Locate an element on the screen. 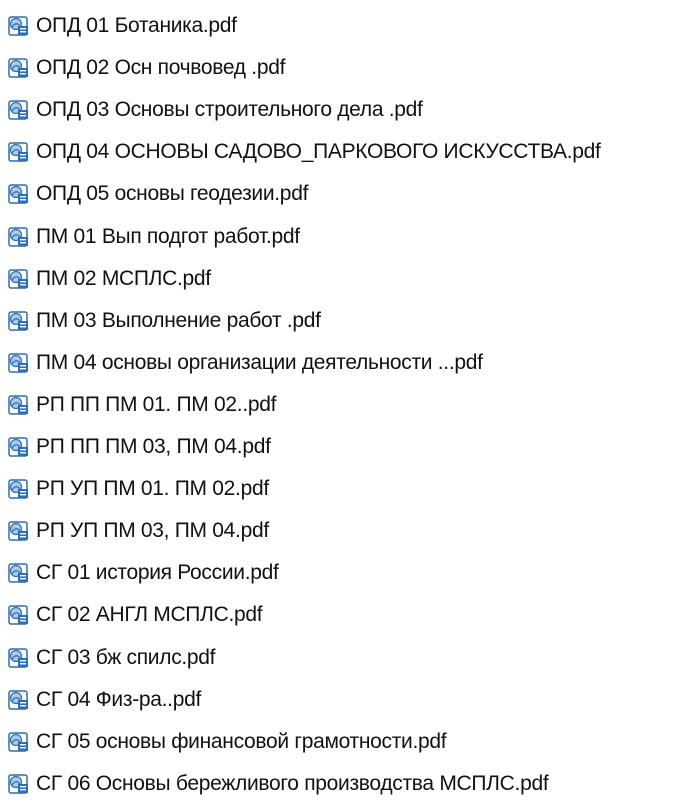  file-item: СГ 02 АНГЛ МСПЛС.pdf is located at coordinates (135, 615).